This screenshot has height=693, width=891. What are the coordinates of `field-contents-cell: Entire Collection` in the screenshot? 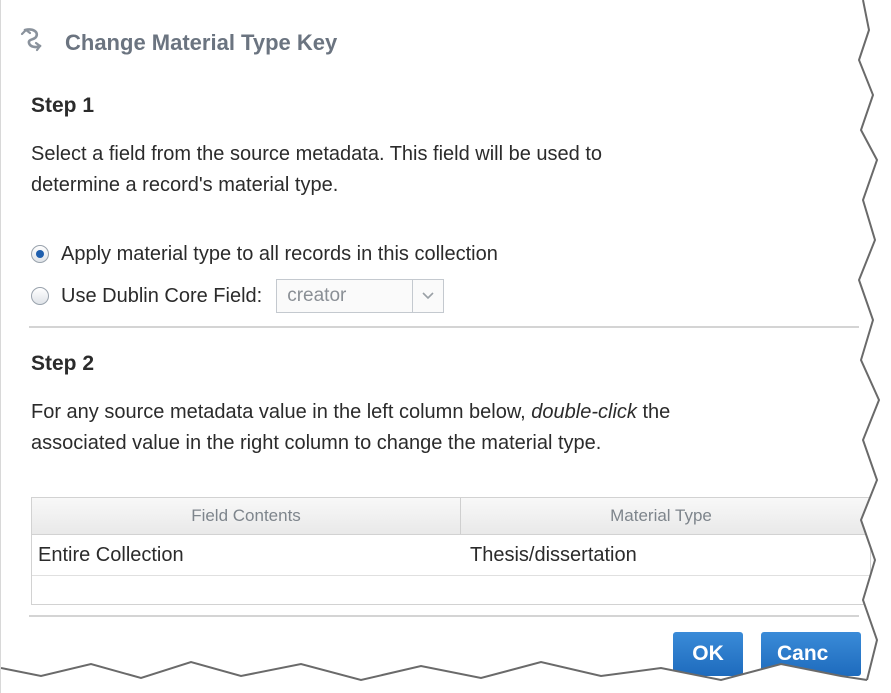 It's located at (111, 555).